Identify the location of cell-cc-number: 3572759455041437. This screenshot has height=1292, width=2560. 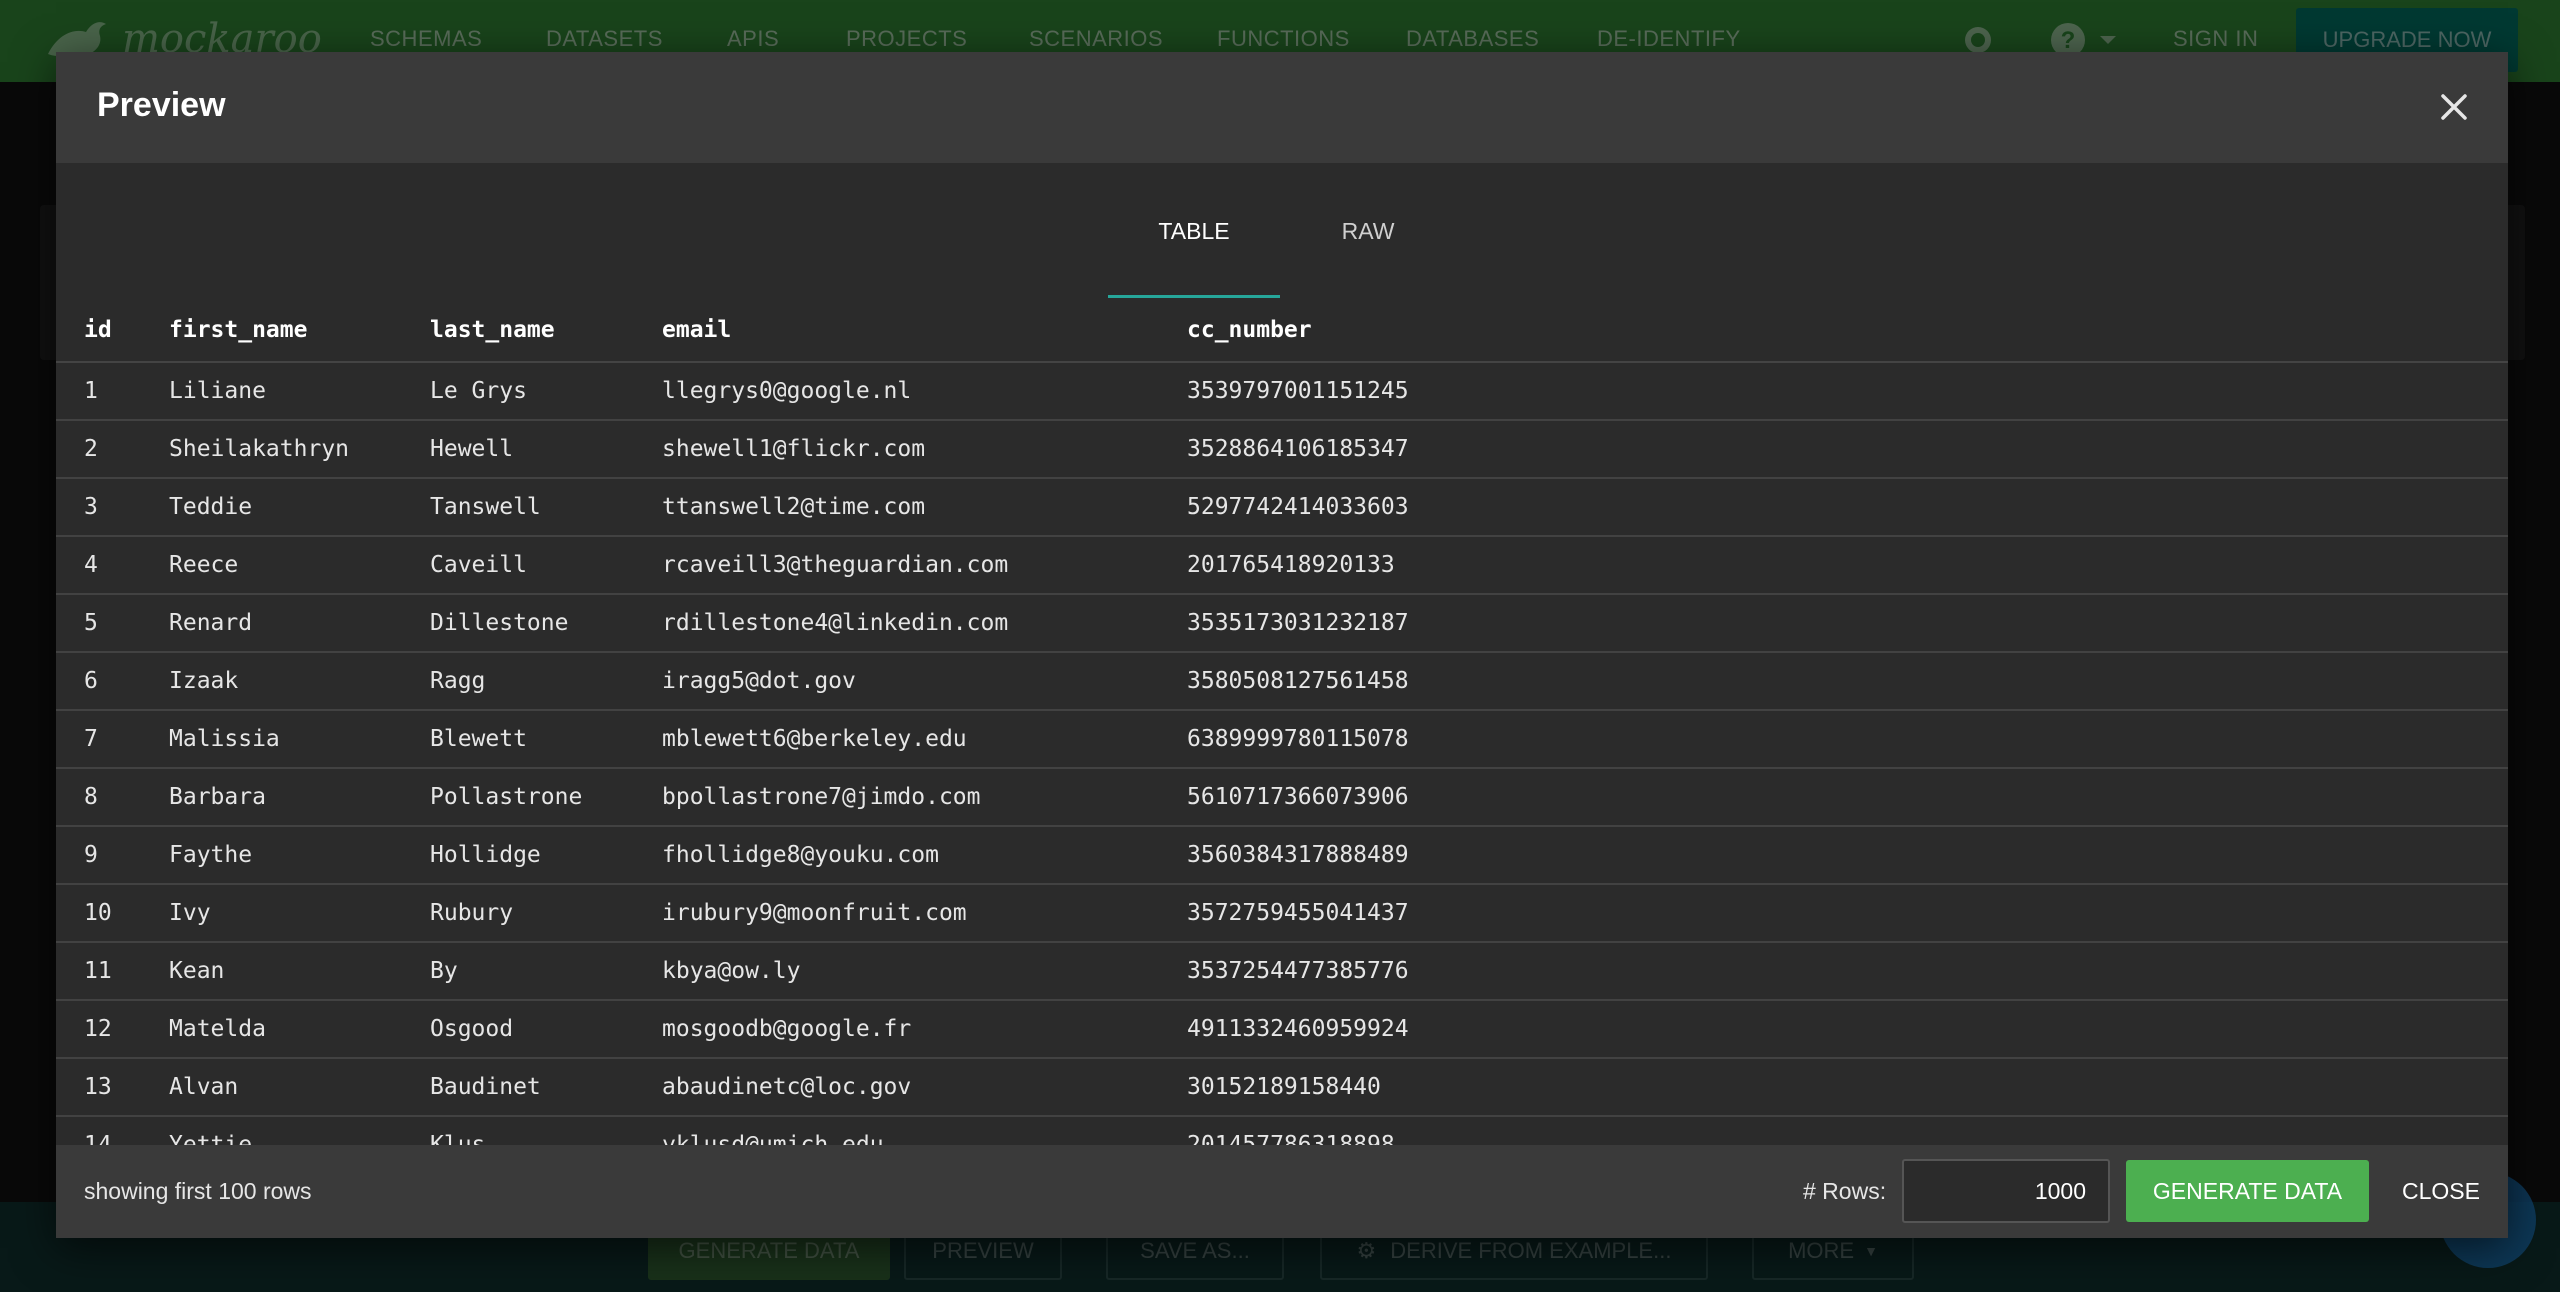
(1847, 913).